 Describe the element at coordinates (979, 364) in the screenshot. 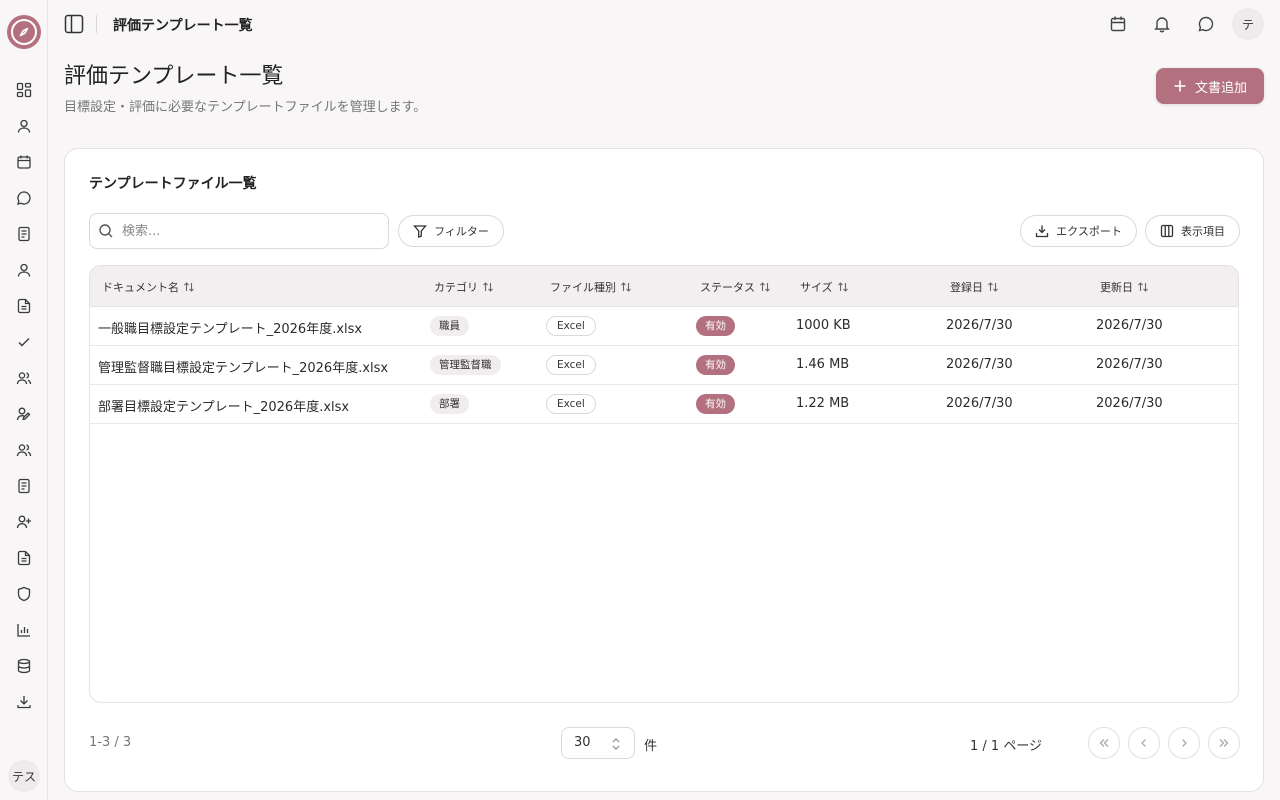

I see `created-date: 2026/7/30` at that location.